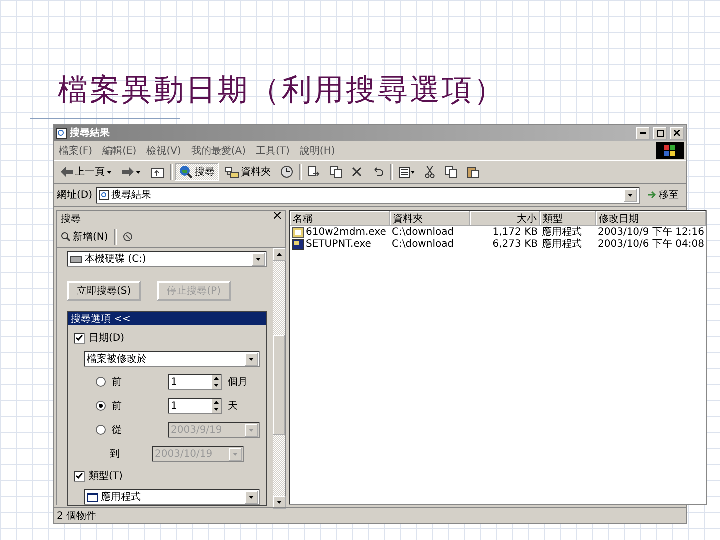 This screenshot has height=540, width=720. What do you see at coordinates (298, 232) in the screenshot?
I see `setup-file-icon` at bounding box center [298, 232].